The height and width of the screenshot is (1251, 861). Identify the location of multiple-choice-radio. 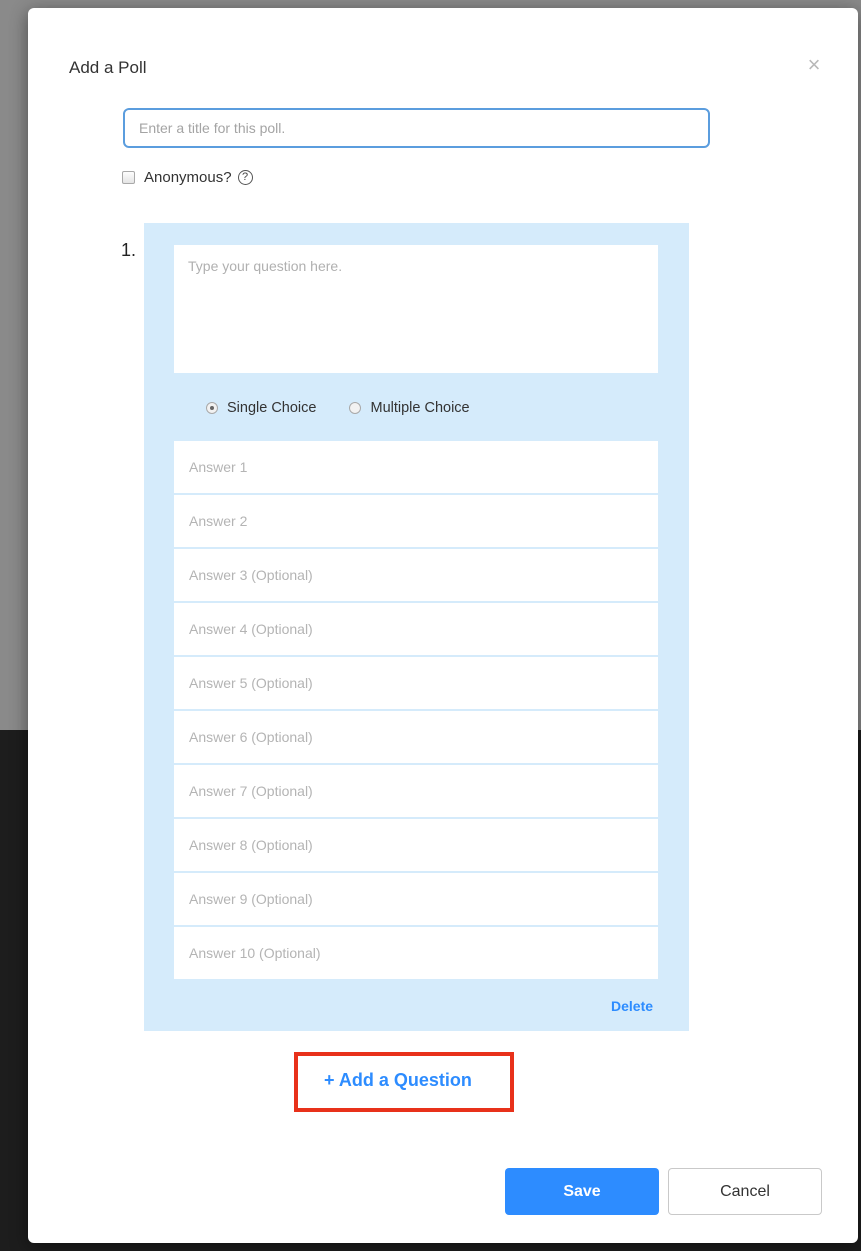
(355, 408).